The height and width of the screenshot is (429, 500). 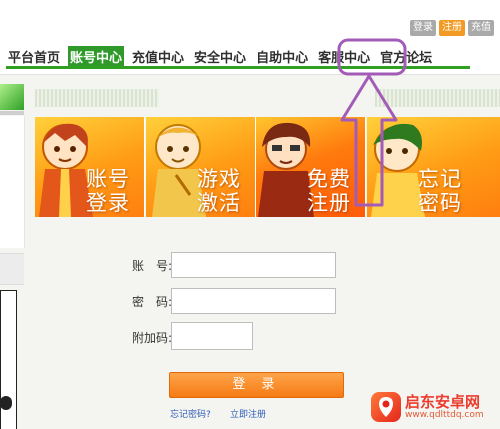 I want to click on nav-recharge-center: 充值中心, so click(x=158, y=56).